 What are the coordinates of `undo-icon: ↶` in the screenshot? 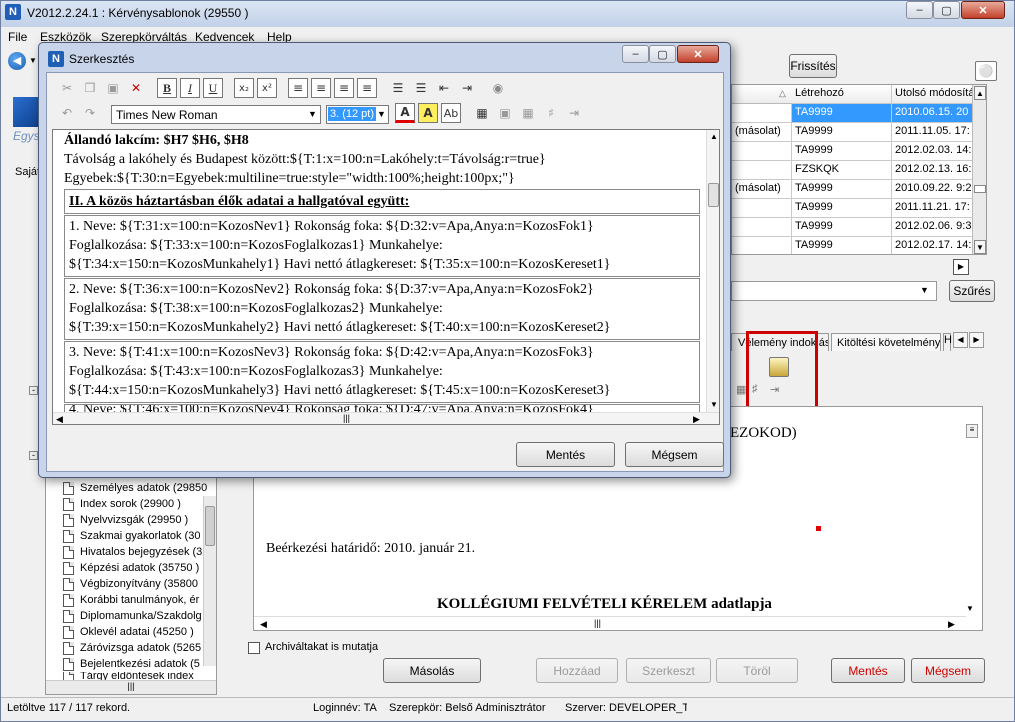 It's located at (67, 113).